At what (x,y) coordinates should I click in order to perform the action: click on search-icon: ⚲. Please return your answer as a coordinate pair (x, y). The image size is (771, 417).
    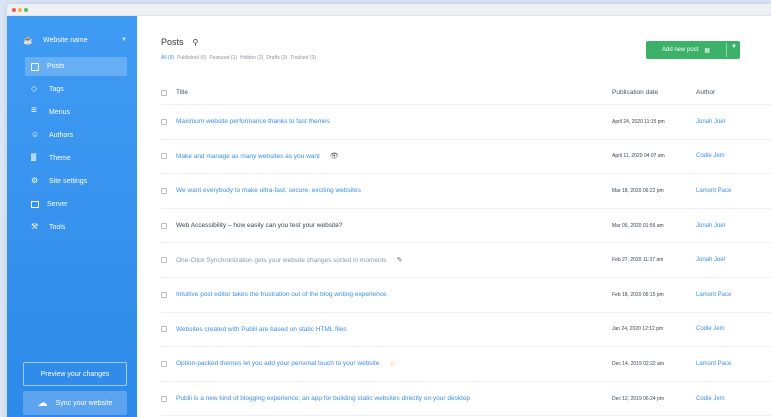
    Looking at the image, I should click on (196, 42).